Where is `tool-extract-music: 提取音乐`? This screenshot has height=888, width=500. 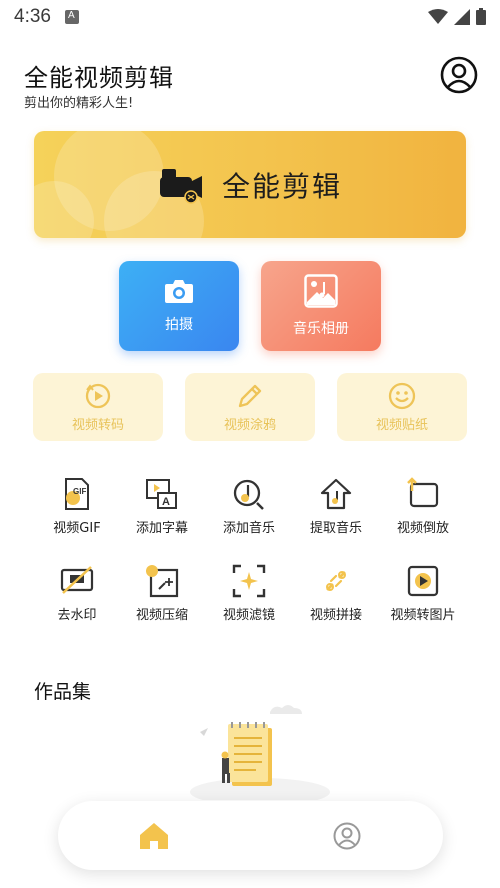 tool-extract-music: 提取音乐 is located at coordinates (336, 506).